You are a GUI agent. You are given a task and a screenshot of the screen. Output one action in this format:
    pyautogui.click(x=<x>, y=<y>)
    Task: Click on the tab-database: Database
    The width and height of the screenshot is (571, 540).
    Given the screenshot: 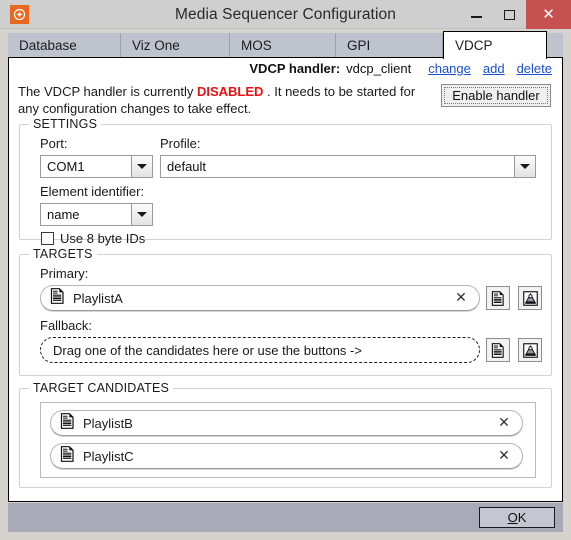 What is the action you would take?
    pyautogui.click(x=64, y=45)
    